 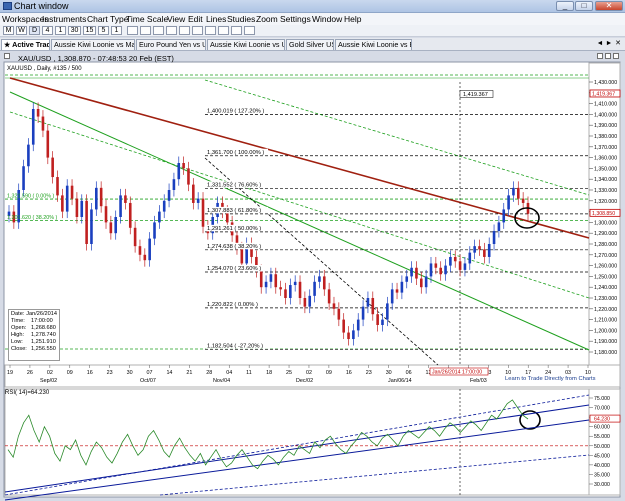 I want to click on pane-minimize-icon, so click(x=600, y=56).